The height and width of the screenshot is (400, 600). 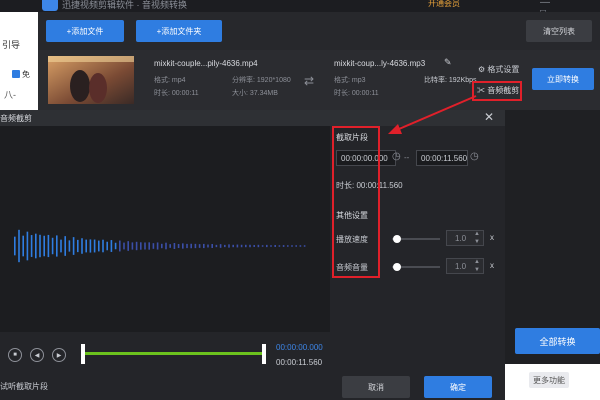 I want to click on target-file-name: mixkit-coup...ly-4636.mp3, so click(x=380, y=63).